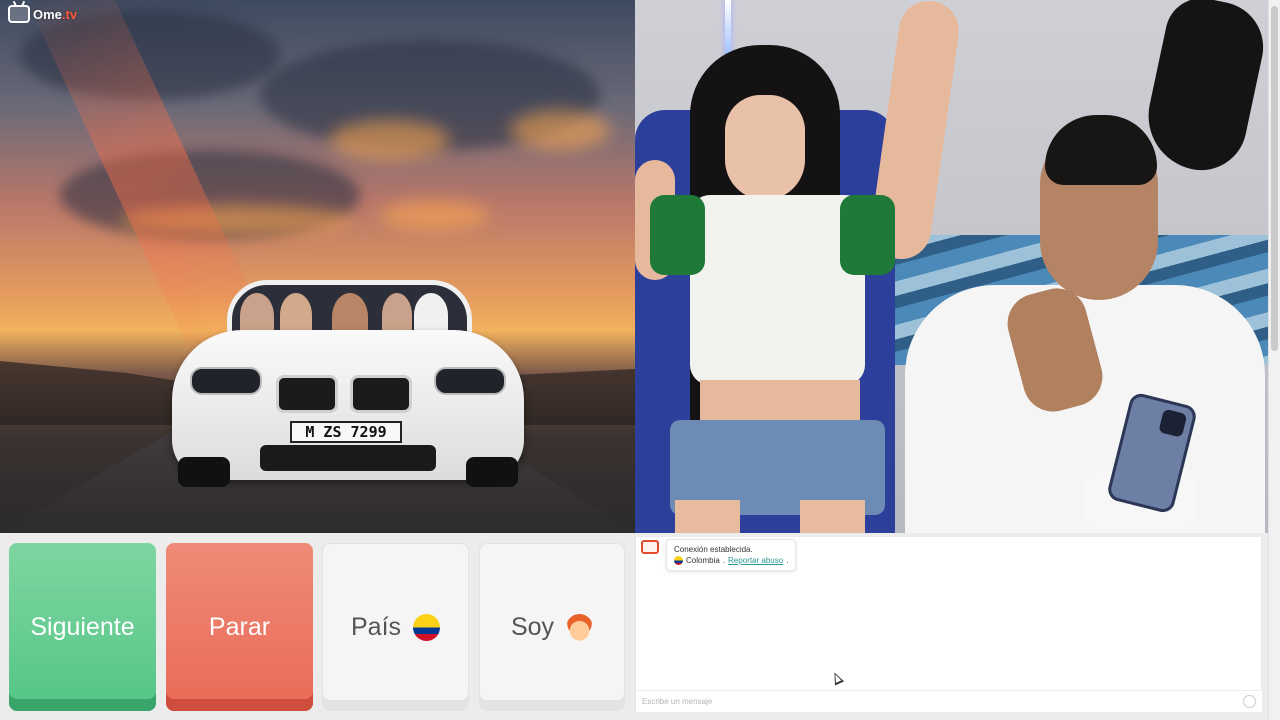 This screenshot has width=1280, height=720. I want to click on report-abuse-link: Reportar abuso, so click(755, 560).